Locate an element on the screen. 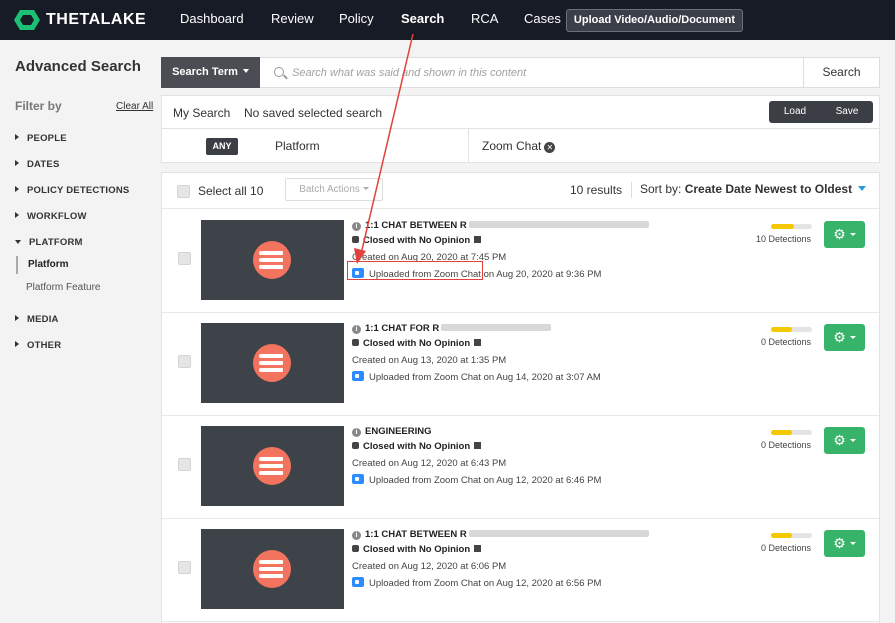  sidebar-item-label: PLATFORM is located at coordinates (56, 242).